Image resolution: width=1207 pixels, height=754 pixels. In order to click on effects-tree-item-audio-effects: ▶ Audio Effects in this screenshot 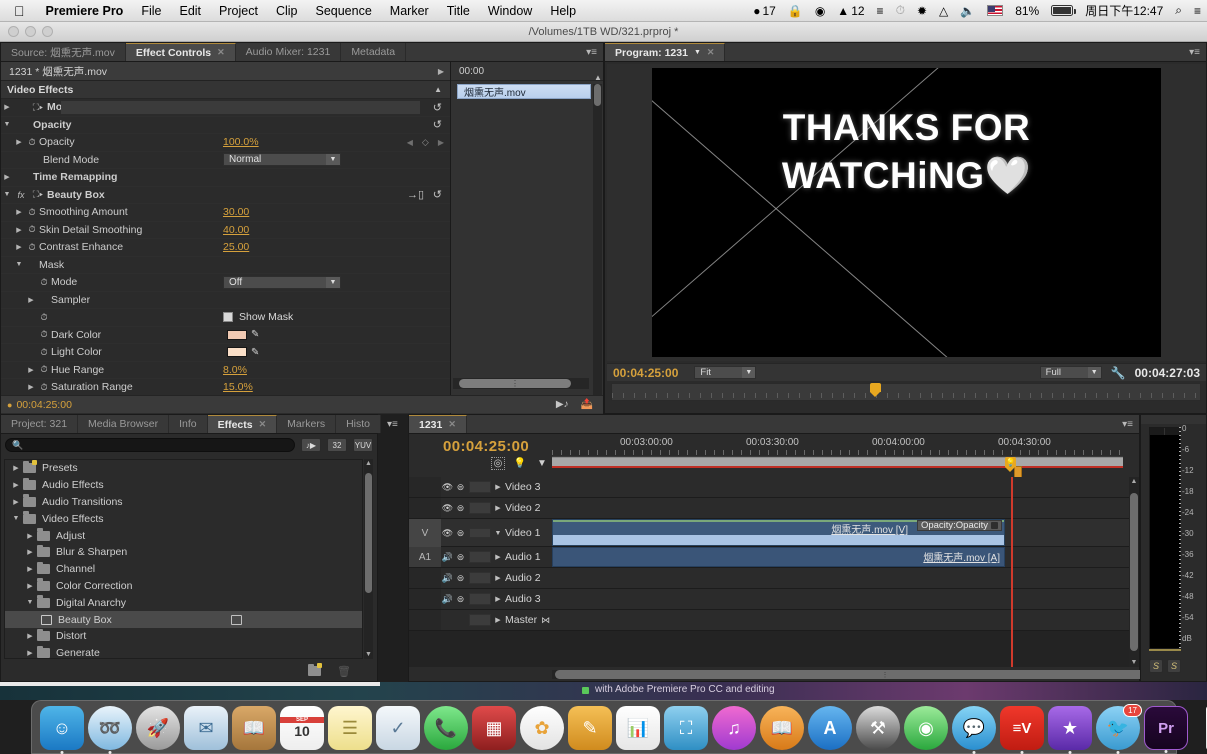, I will do `click(183, 485)`.